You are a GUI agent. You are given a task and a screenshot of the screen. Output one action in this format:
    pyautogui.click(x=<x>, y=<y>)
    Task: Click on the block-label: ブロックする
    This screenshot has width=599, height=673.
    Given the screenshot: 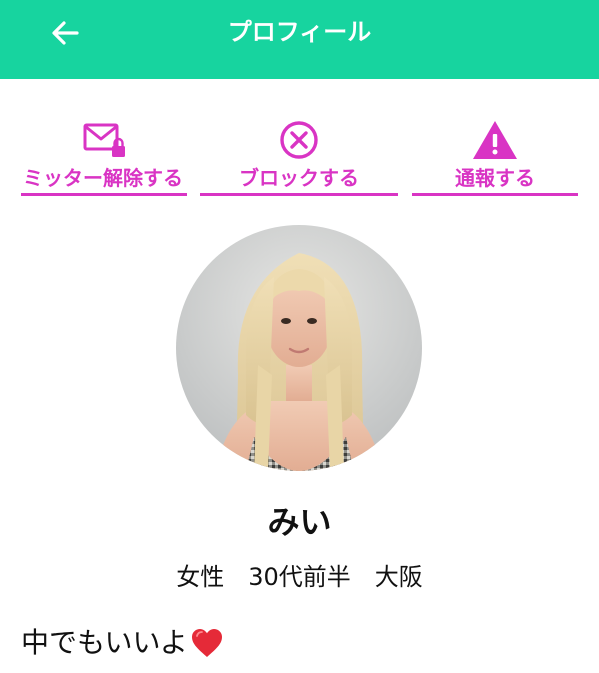 What is the action you would take?
    pyautogui.click(x=299, y=178)
    